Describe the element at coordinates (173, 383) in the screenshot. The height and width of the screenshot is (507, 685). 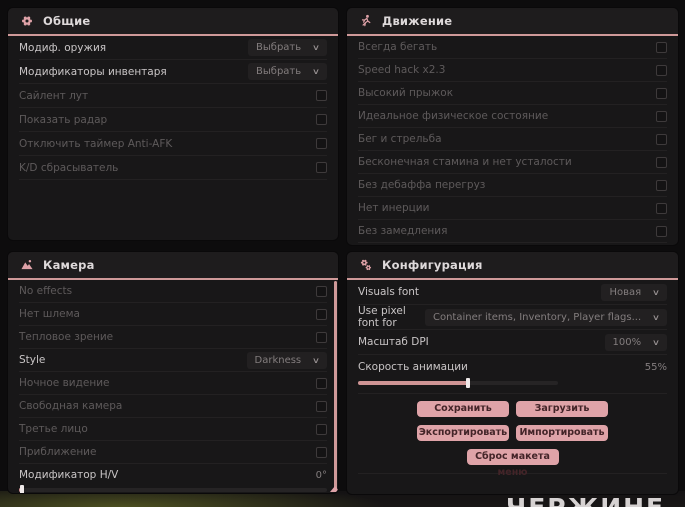
I see `camera-row-4: Ночное видение` at that location.